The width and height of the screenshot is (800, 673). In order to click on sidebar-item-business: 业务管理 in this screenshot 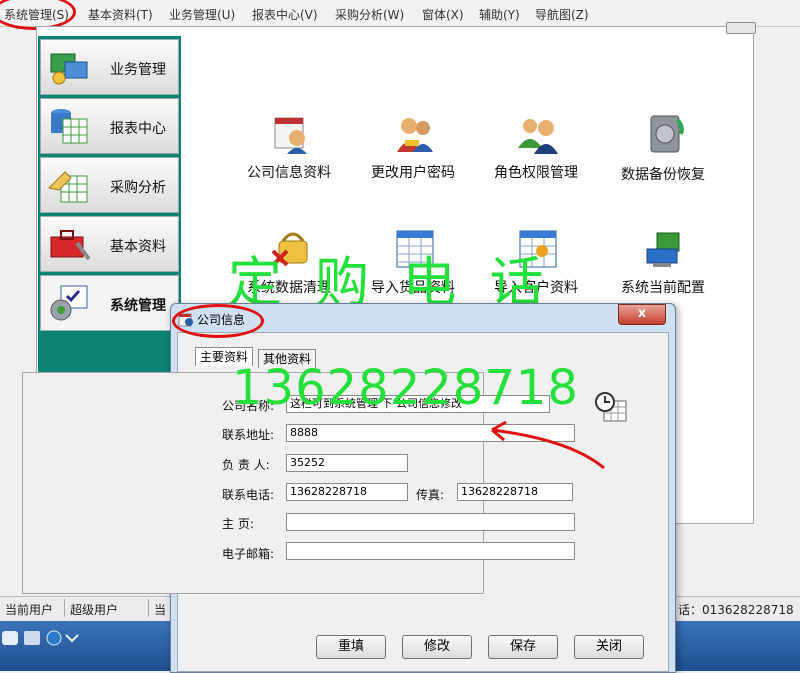, I will do `click(109, 67)`.